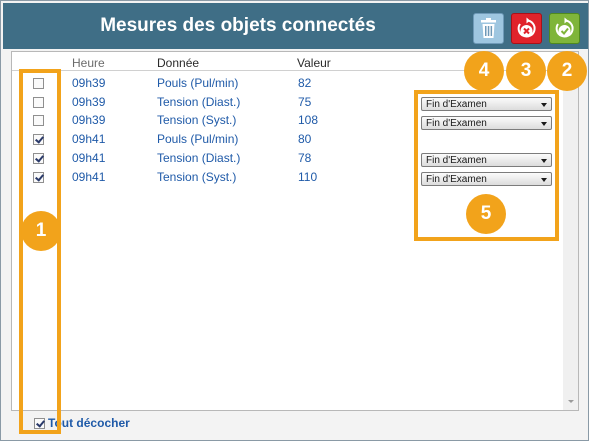 This screenshot has width=591, height=443. What do you see at coordinates (40, 251) in the screenshot?
I see `highlight-checkbox-column` at bounding box center [40, 251].